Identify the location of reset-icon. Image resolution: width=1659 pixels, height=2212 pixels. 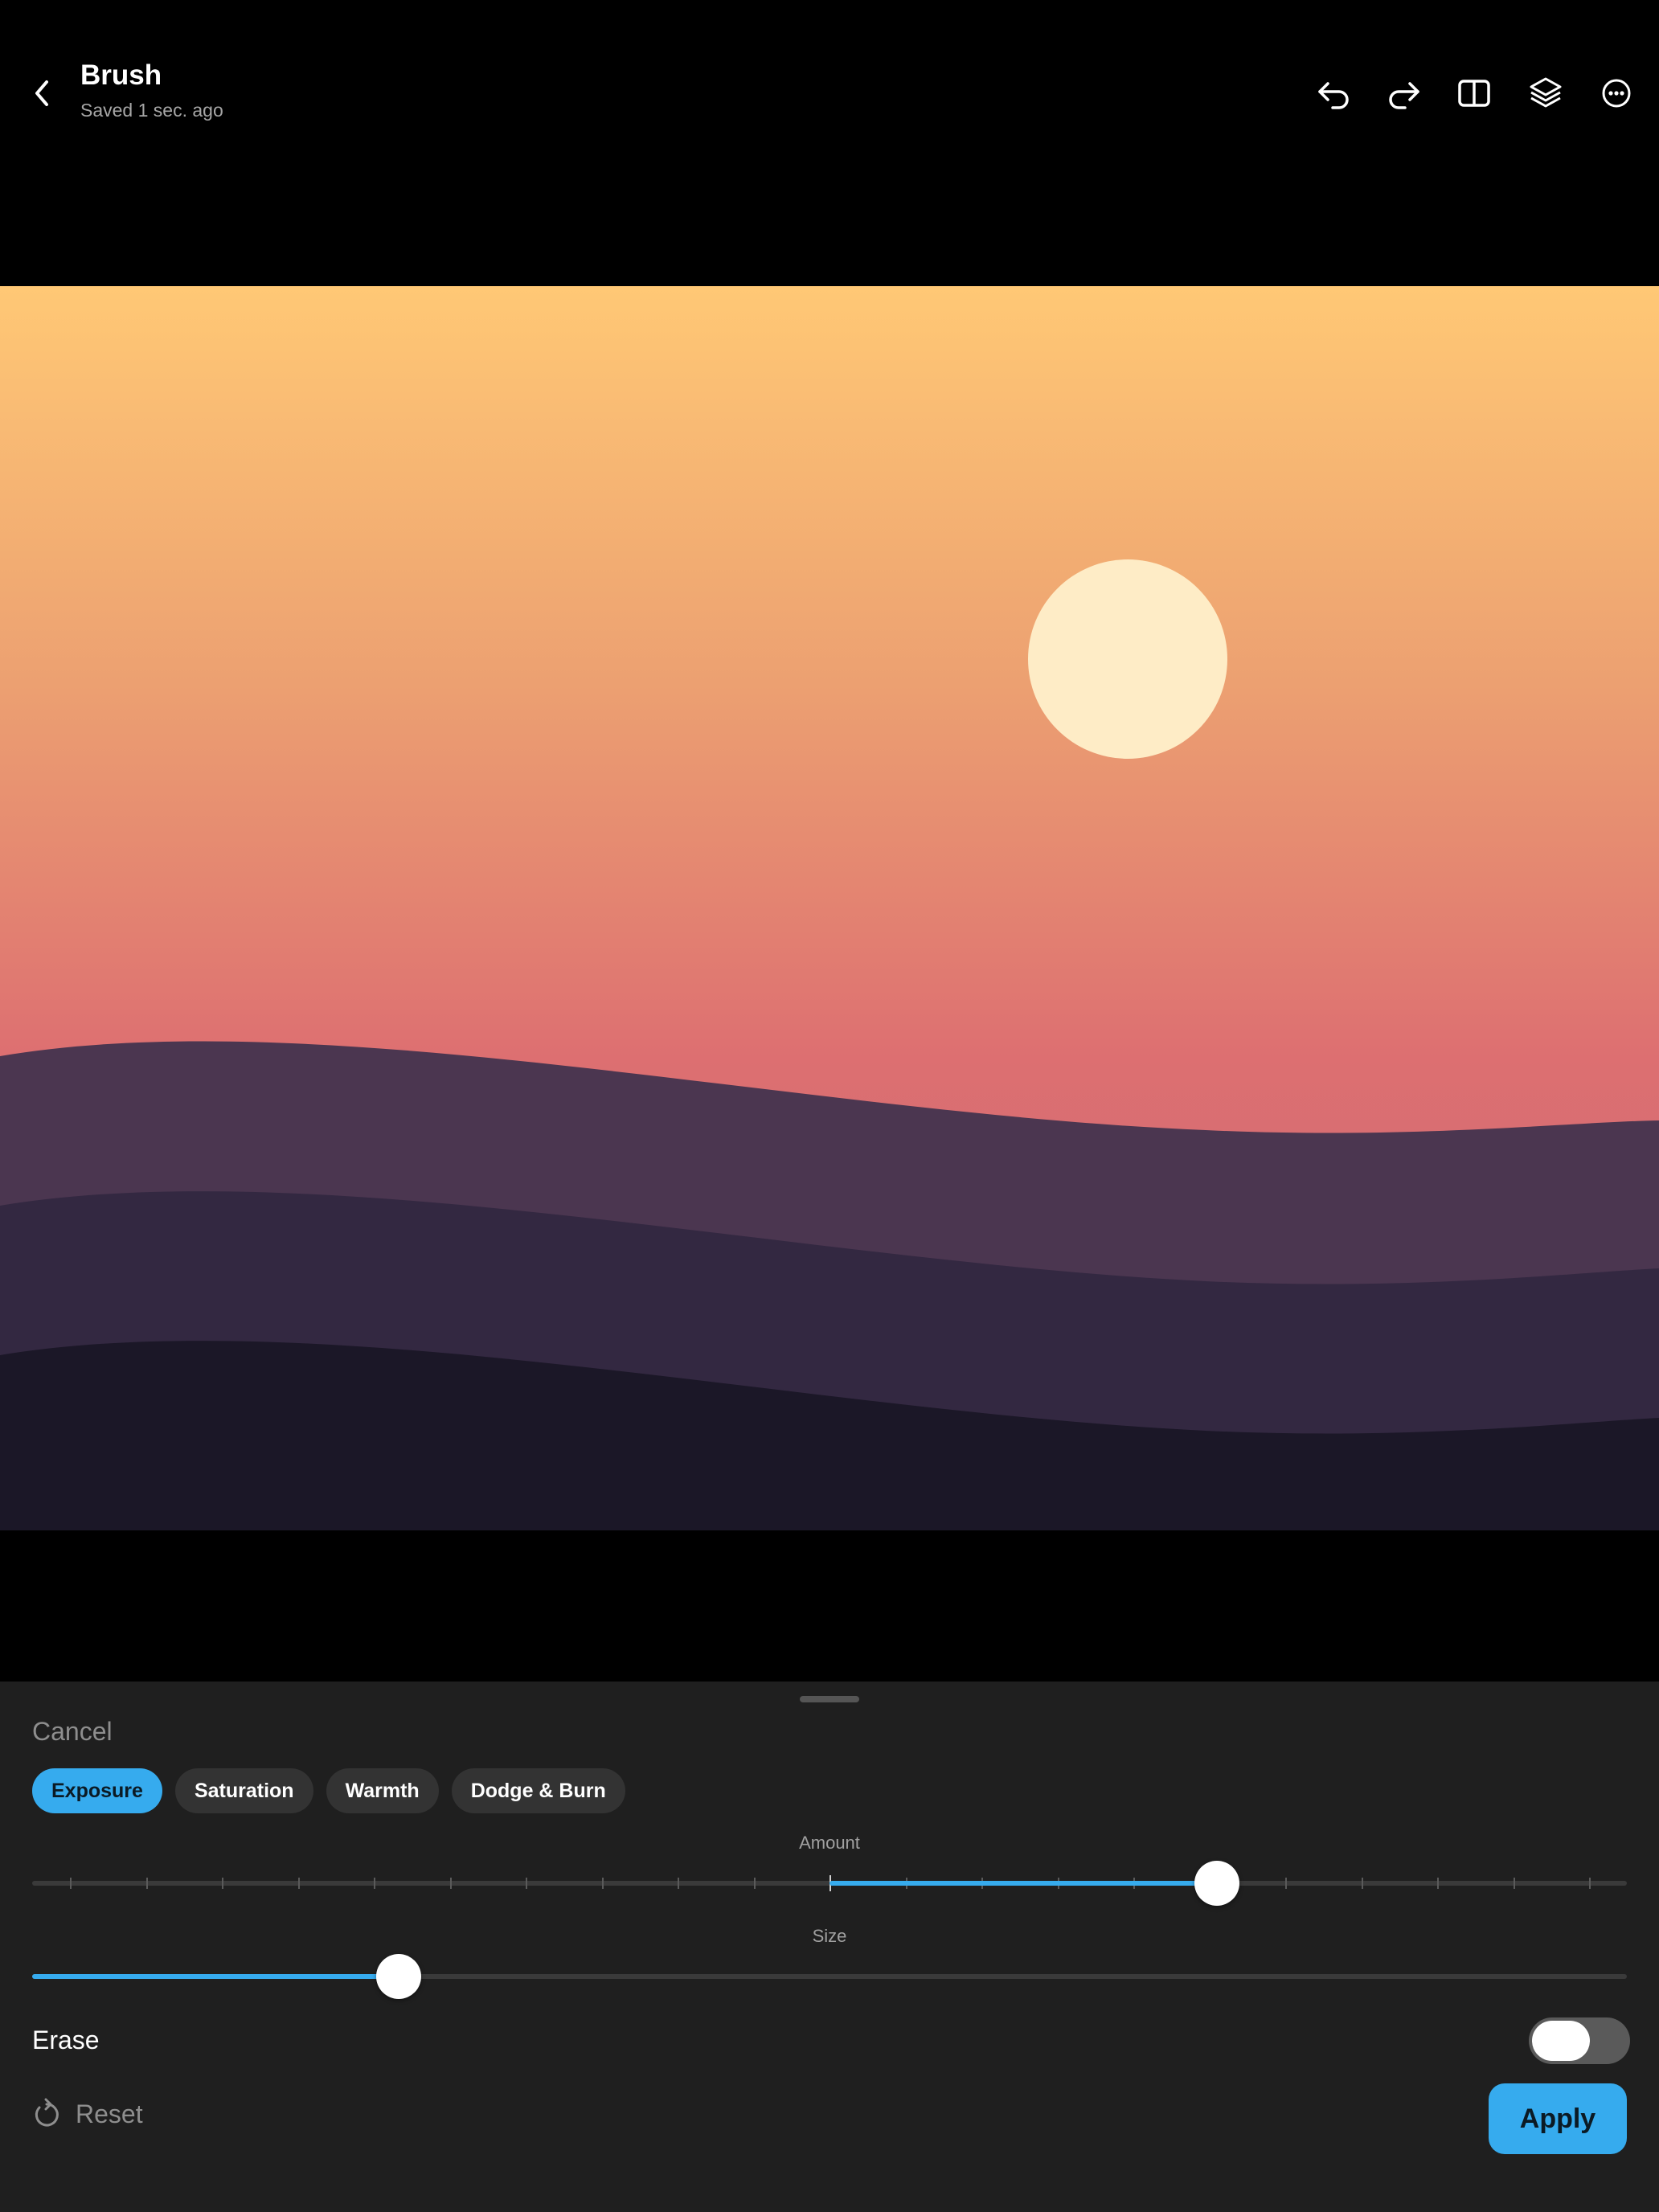
(47, 2112).